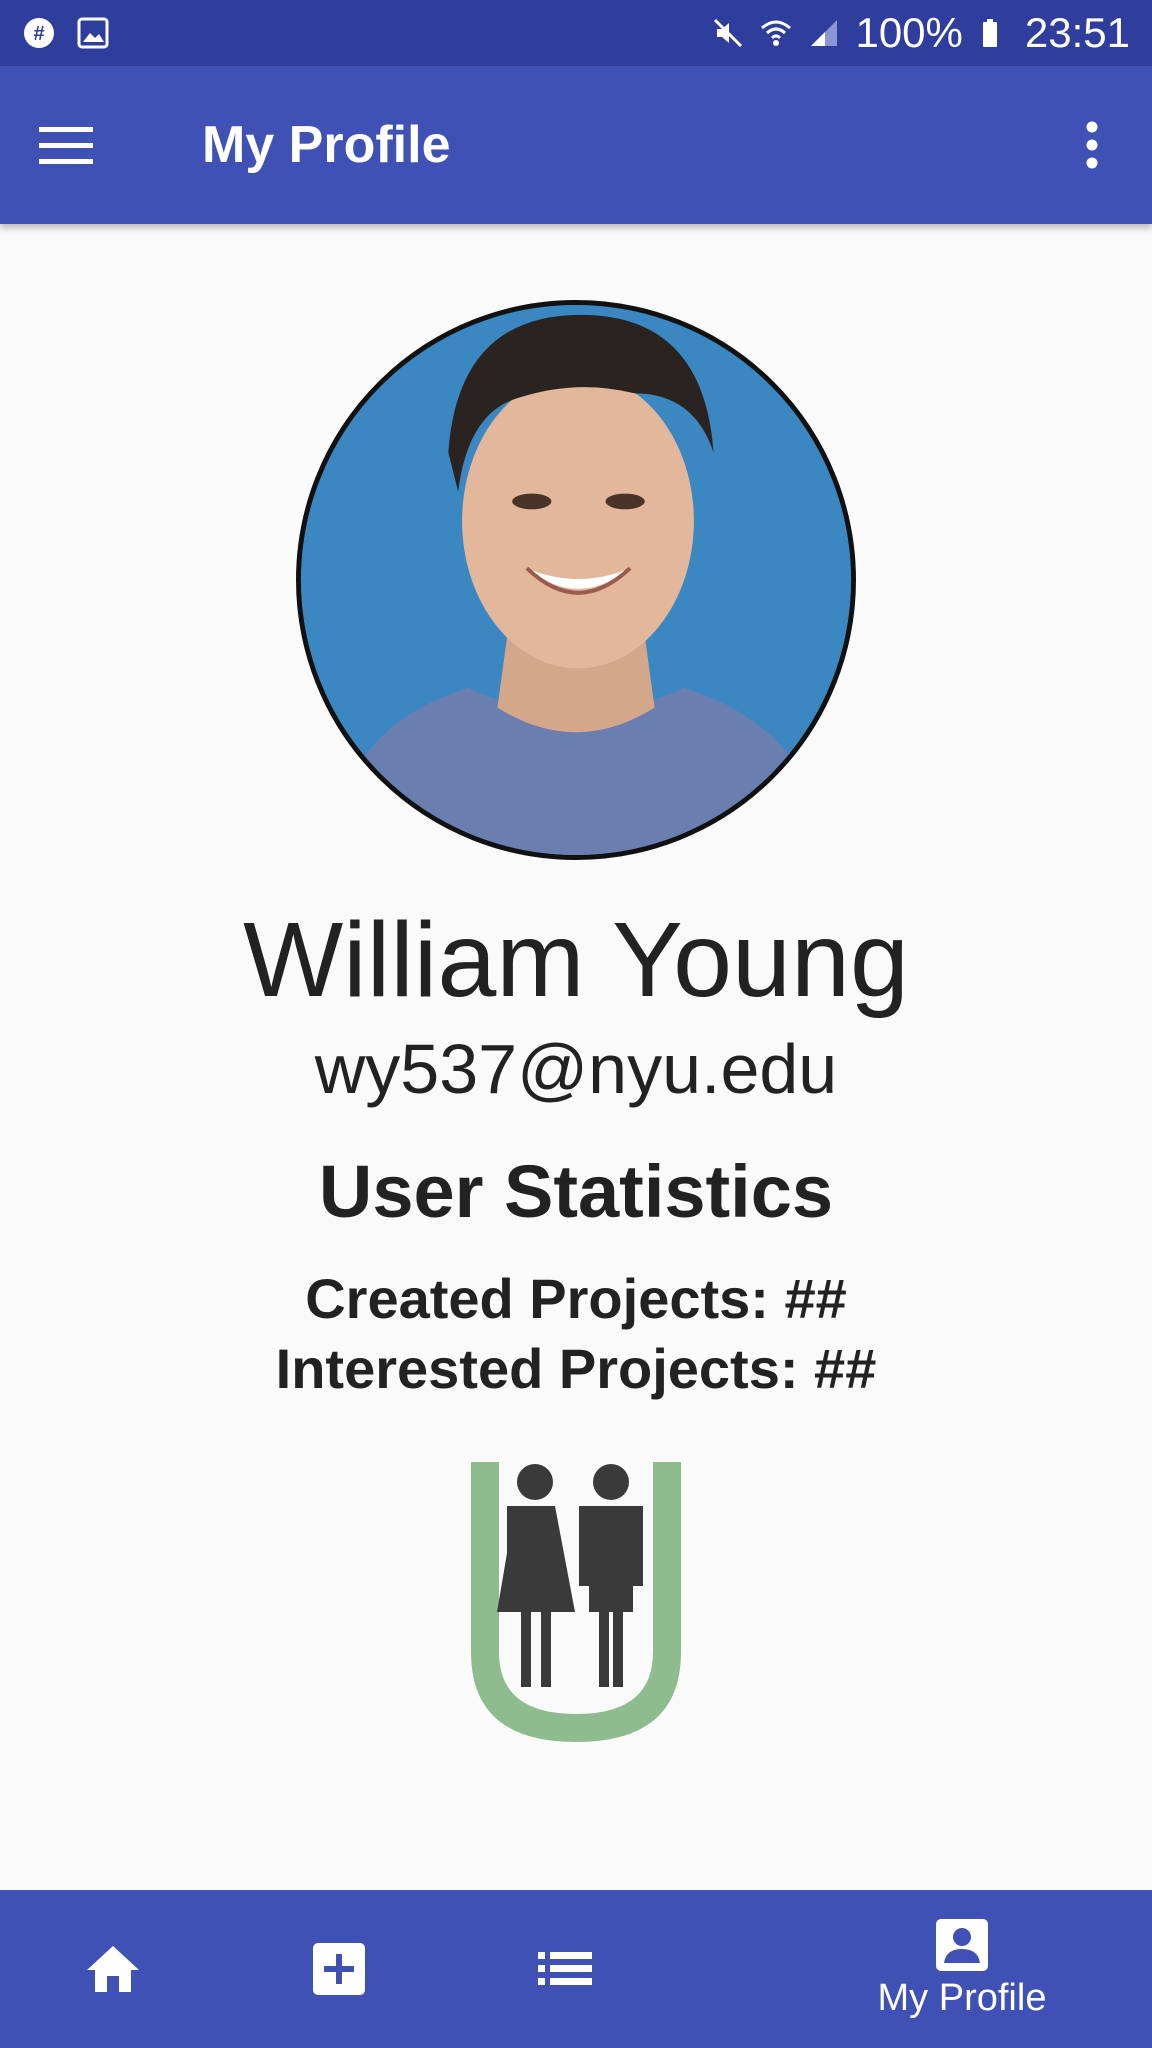 Image resolution: width=1152 pixels, height=2048 pixels. What do you see at coordinates (576, 145) in the screenshot?
I see `app-bar: My Profile` at bounding box center [576, 145].